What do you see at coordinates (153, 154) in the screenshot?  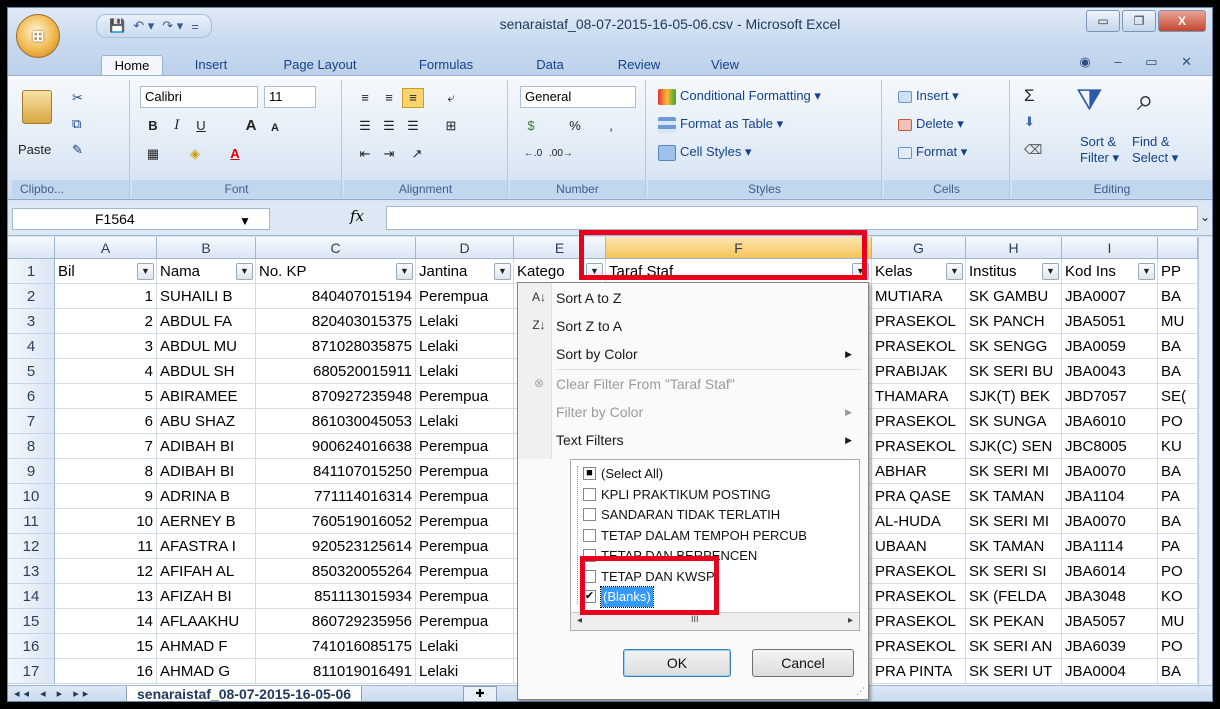 I see `borders-icon: ▦` at bounding box center [153, 154].